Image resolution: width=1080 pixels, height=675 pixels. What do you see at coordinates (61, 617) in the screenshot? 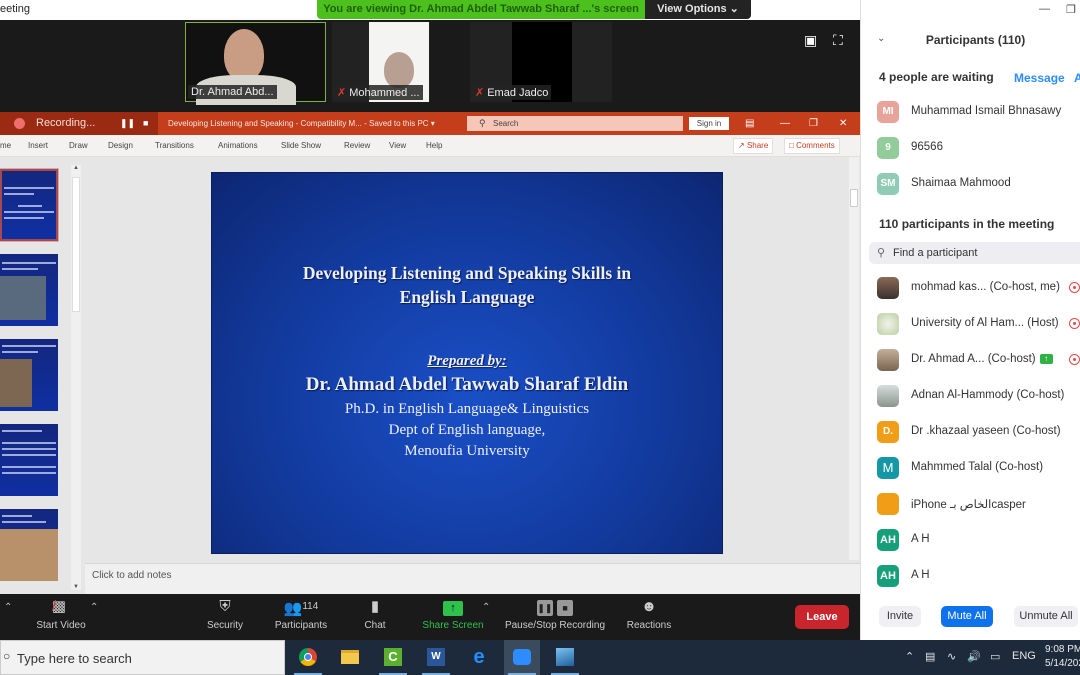
I see `start-video-button: ▩/ Start Video` at bounding box center [61, 617].